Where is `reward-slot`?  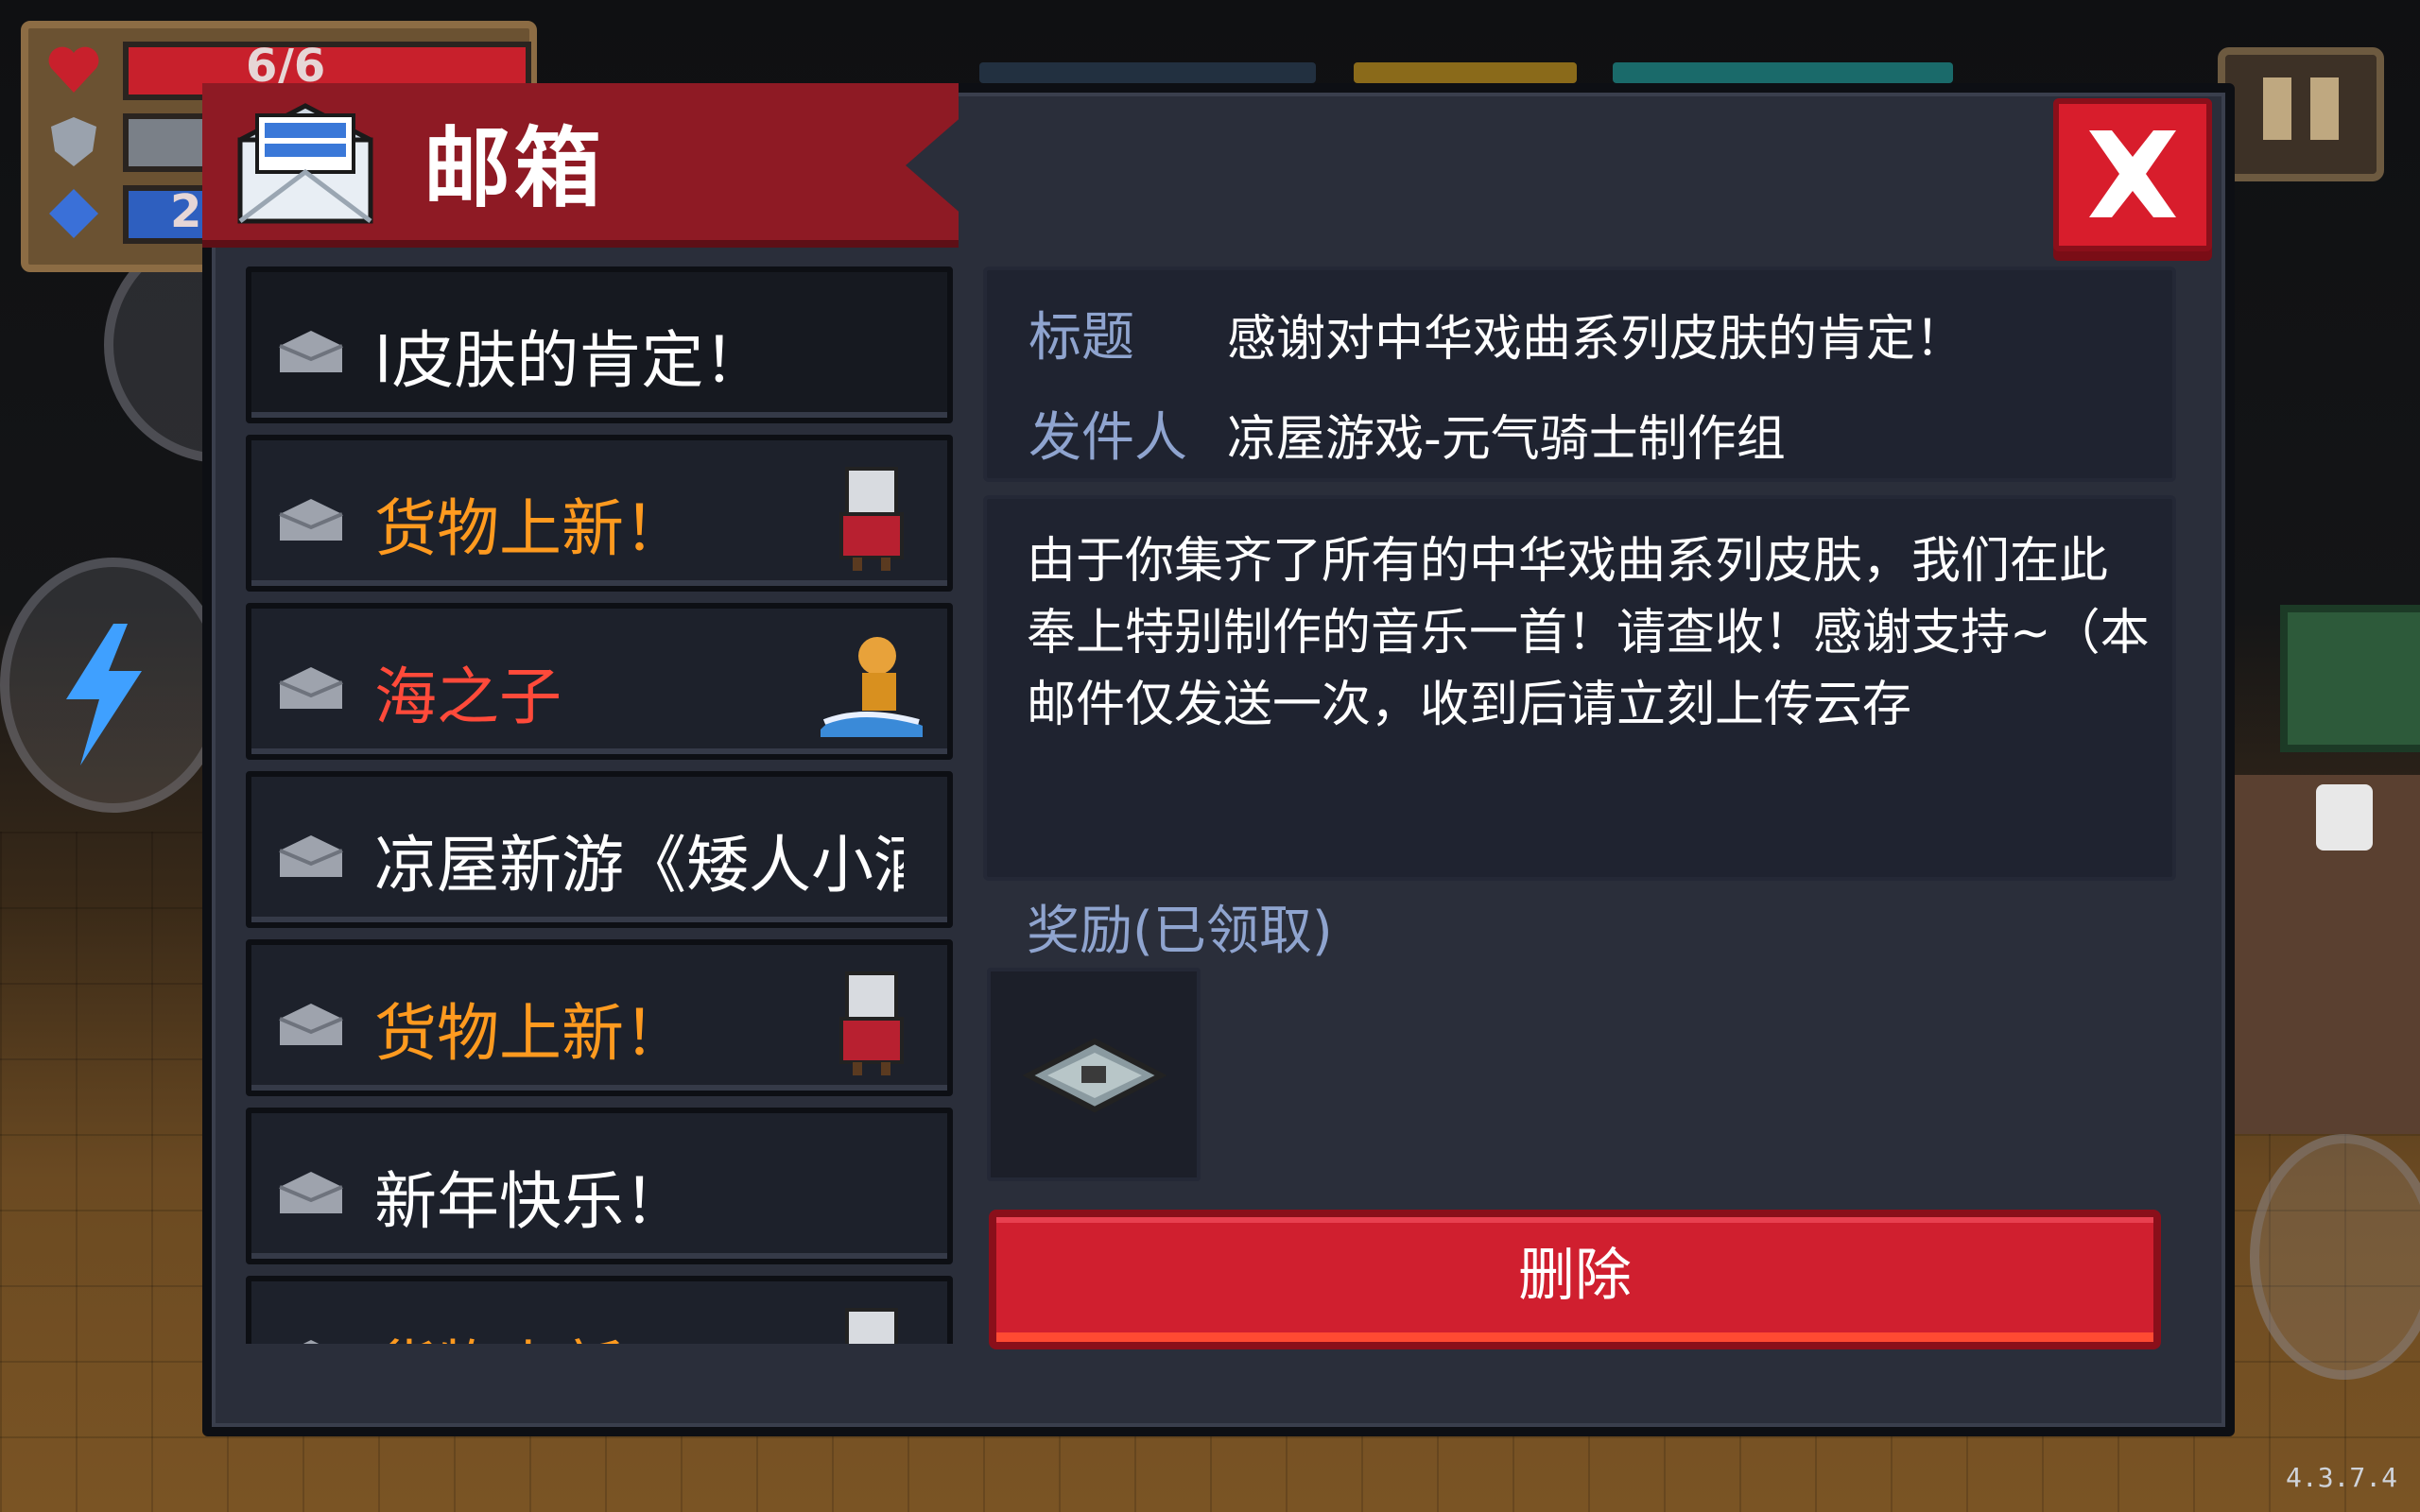 reward-slot is located at coordinates (1094, 1074).